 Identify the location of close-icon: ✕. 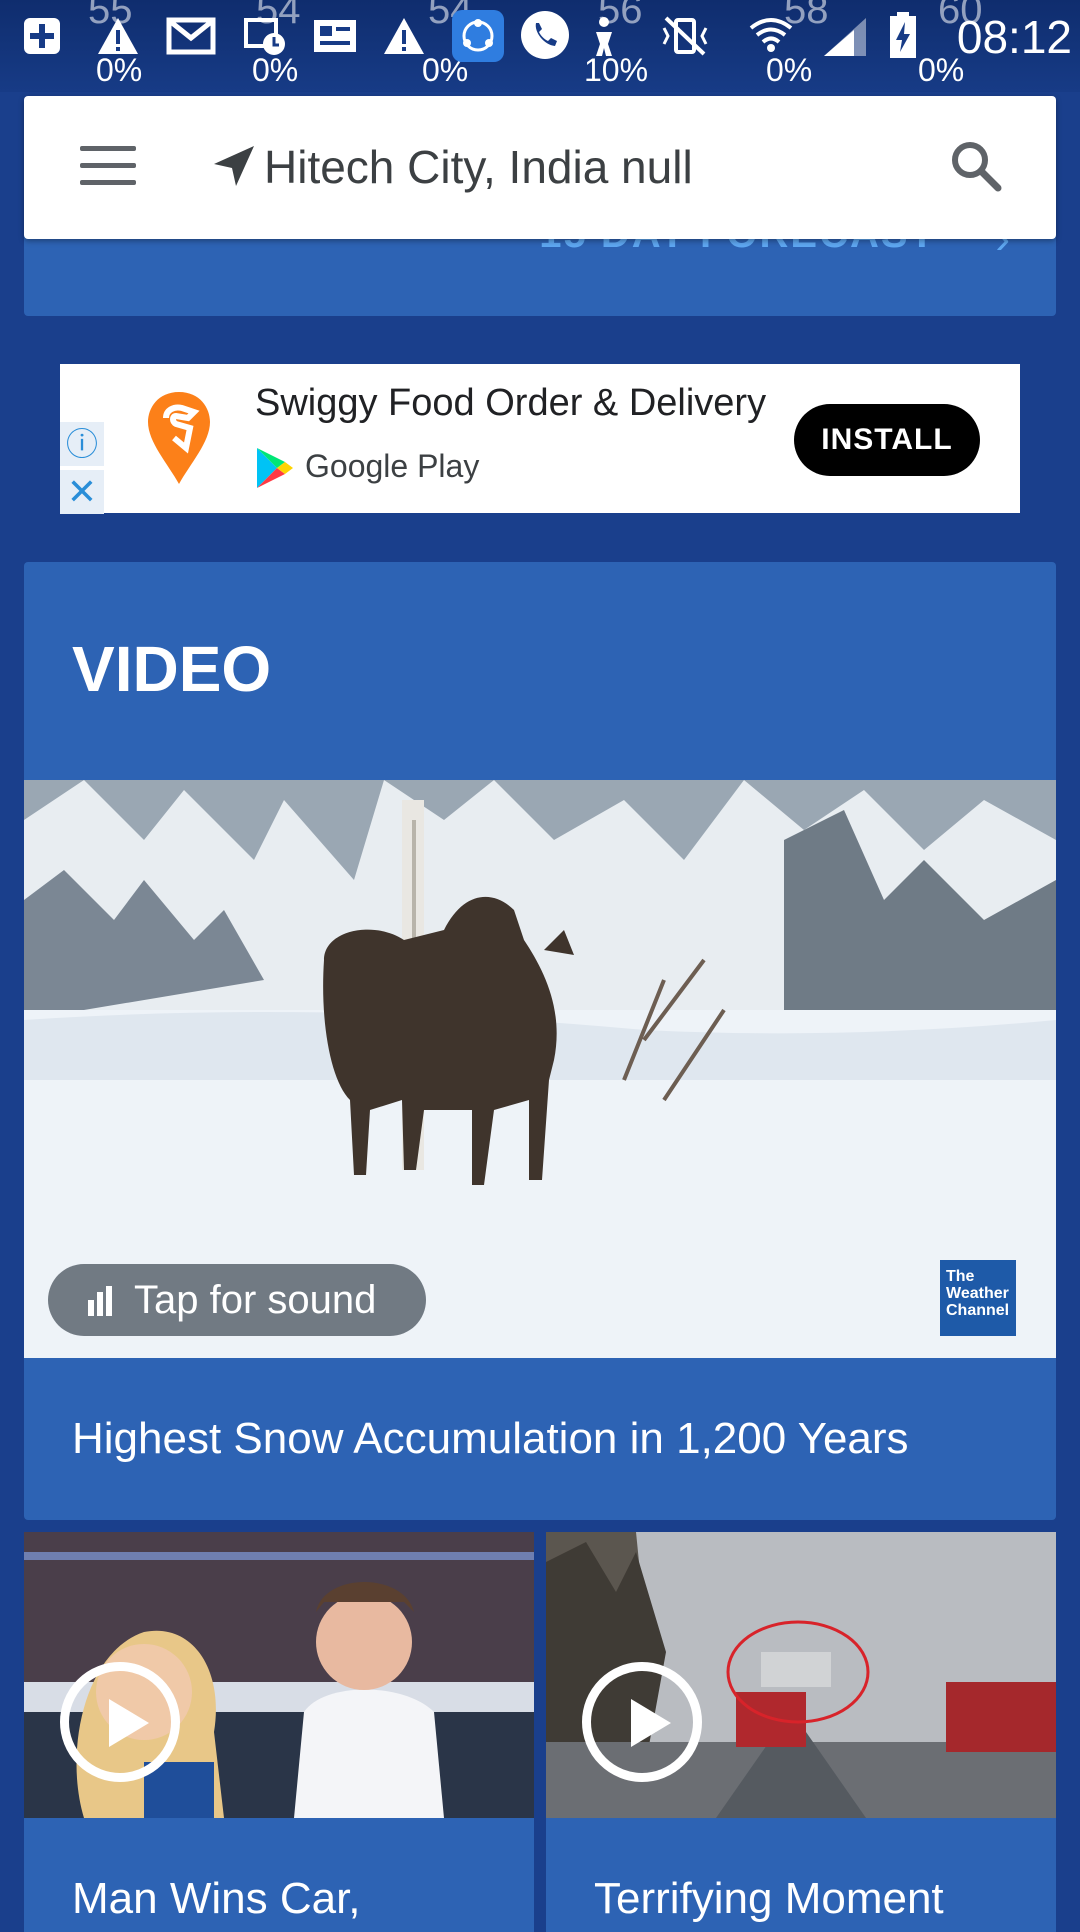
(82, 492).